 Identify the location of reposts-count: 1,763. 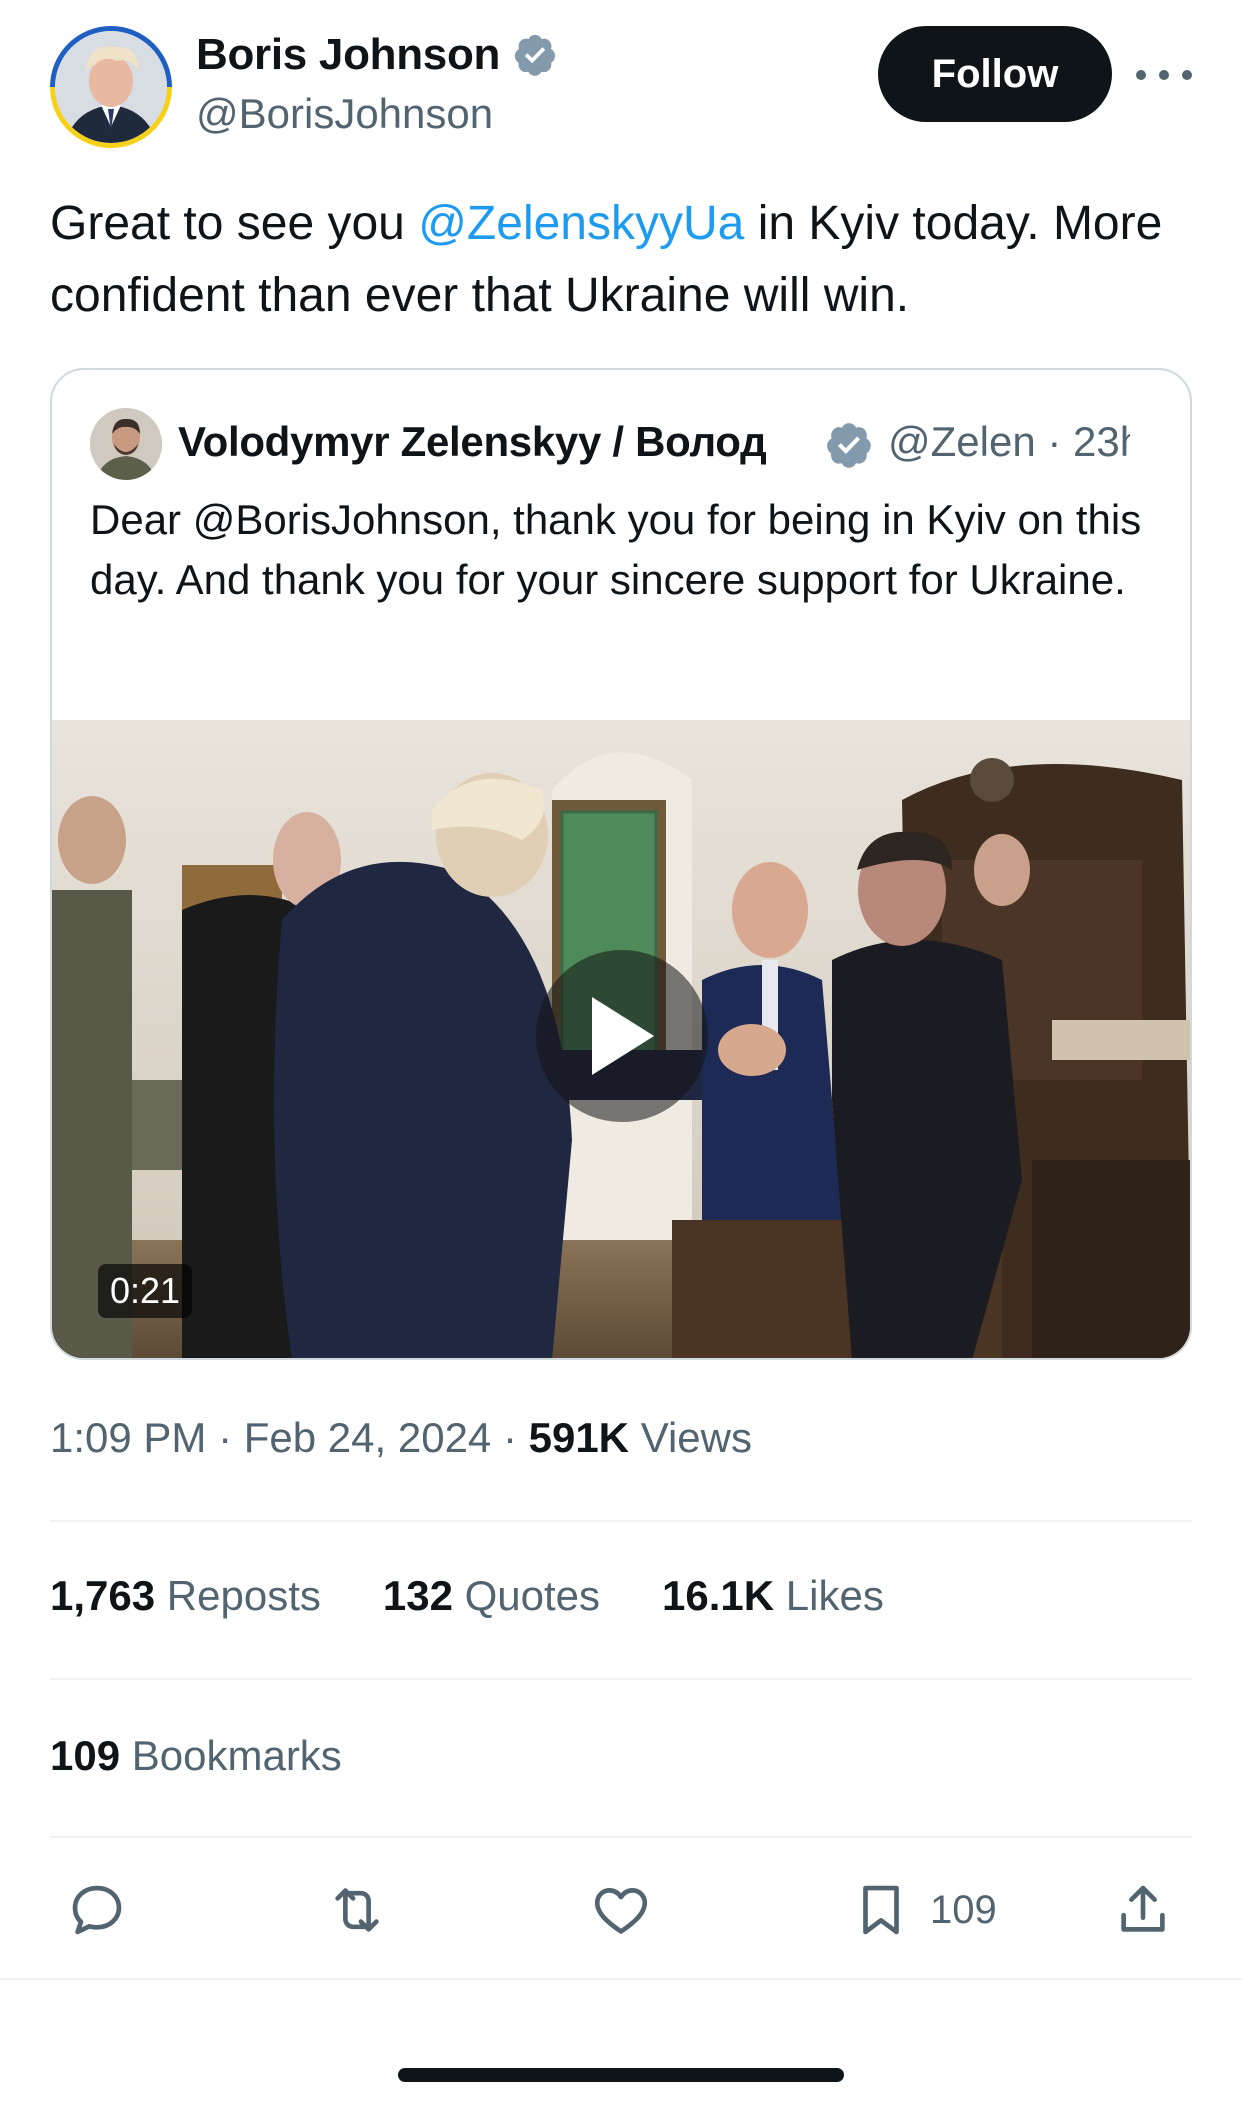
(103, 1595).